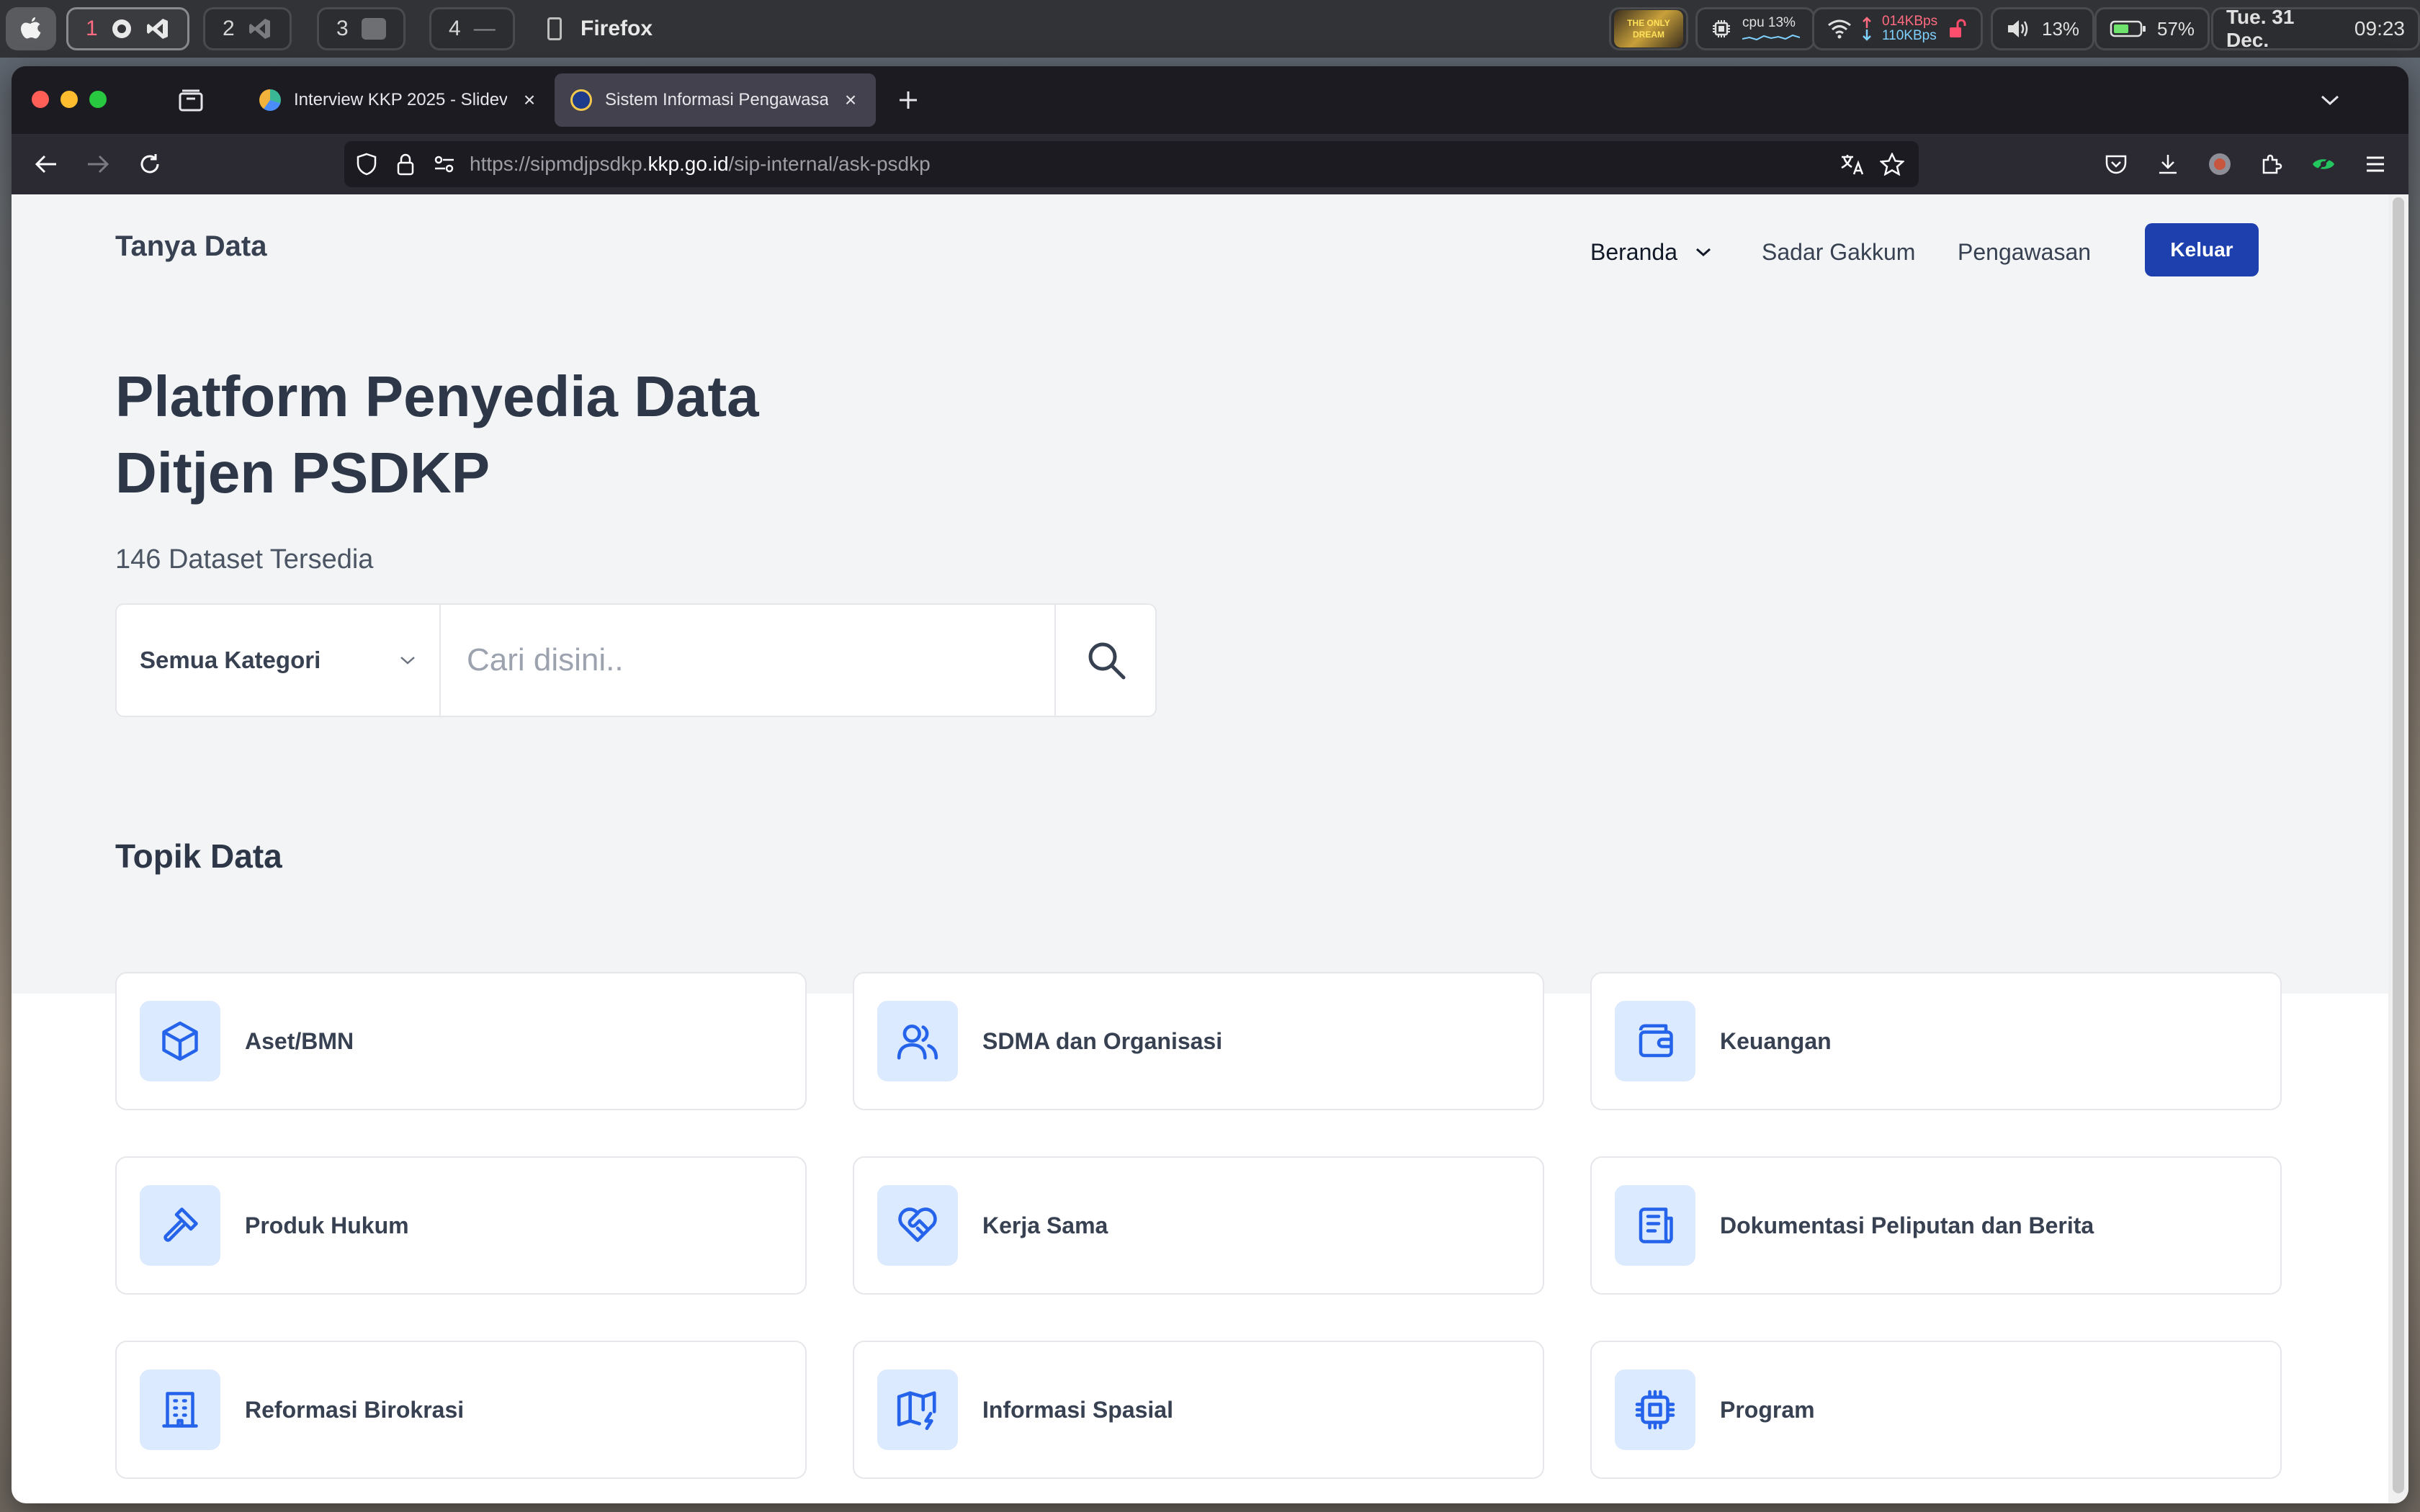 The width and height of the screenshot is (2420, 1512). What do you see at coordinates (909, 100) in the screenshot?
I see `new-tab-button` at bounding box center [909, 100].